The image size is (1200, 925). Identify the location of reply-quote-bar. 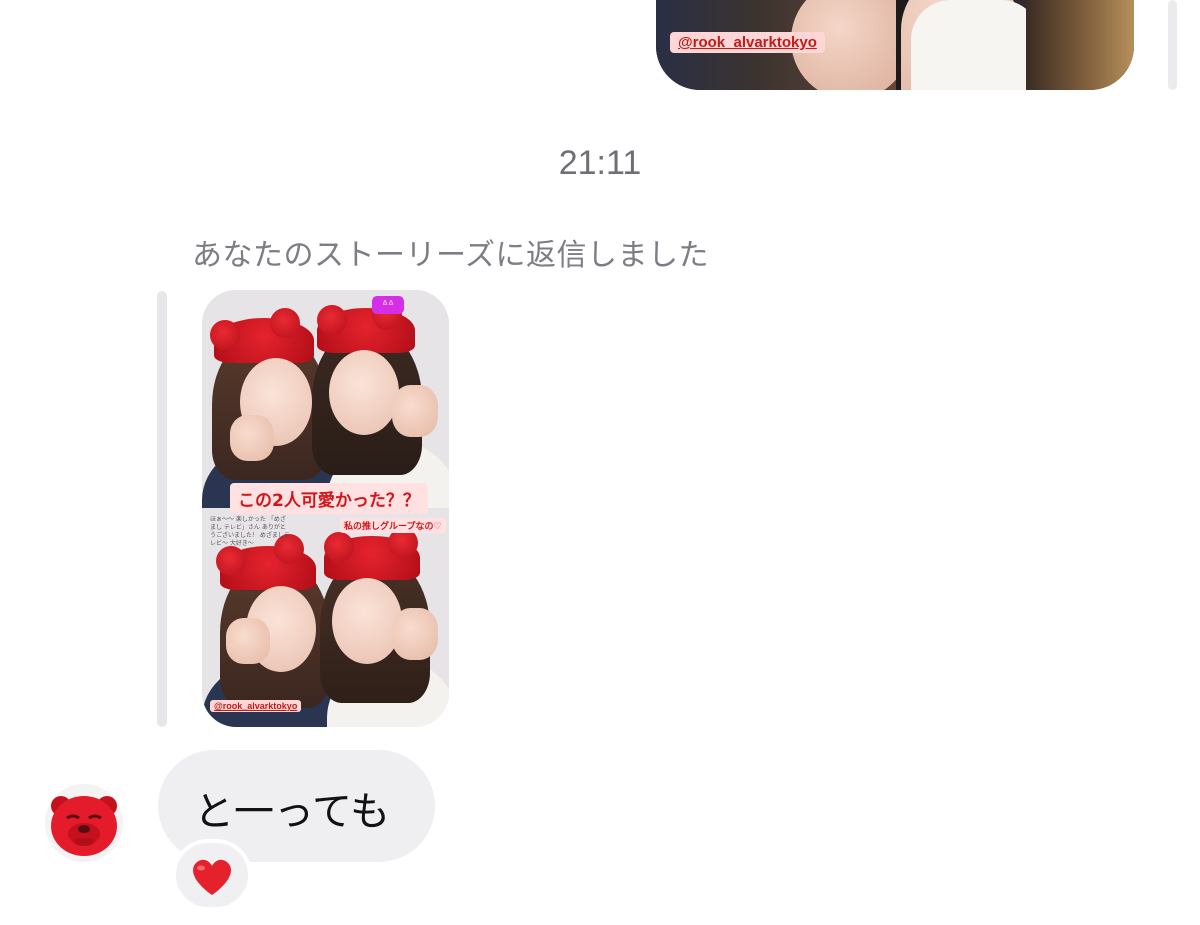
(162, 509).